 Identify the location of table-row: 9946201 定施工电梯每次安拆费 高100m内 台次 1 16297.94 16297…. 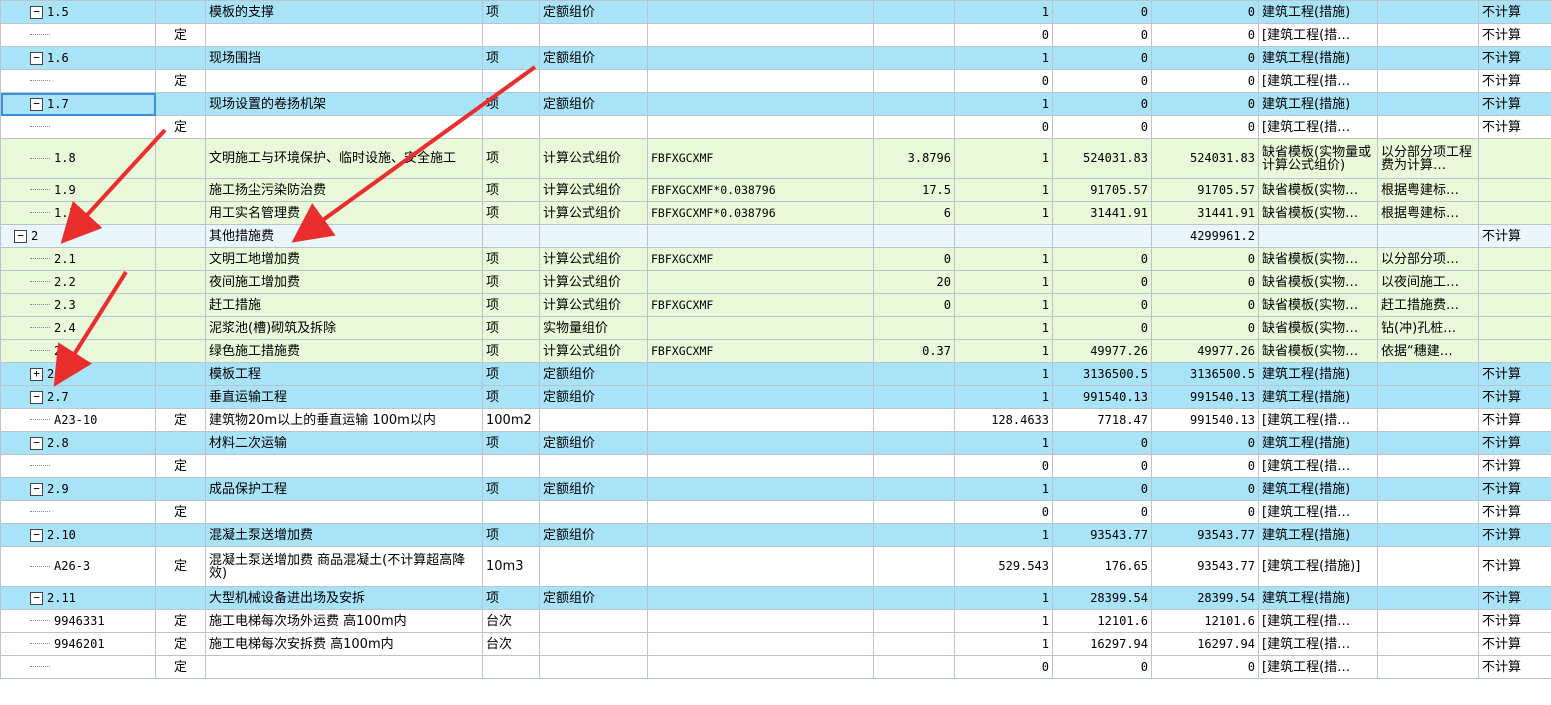
(775, 644).